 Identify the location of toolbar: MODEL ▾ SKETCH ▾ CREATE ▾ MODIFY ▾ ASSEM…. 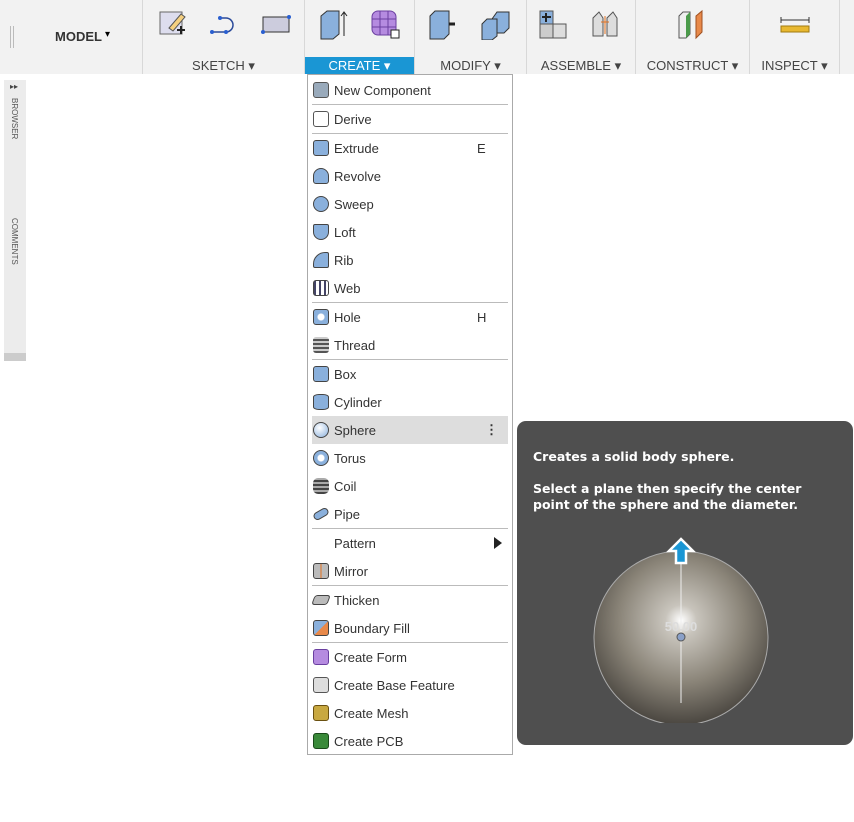
(427, 37).